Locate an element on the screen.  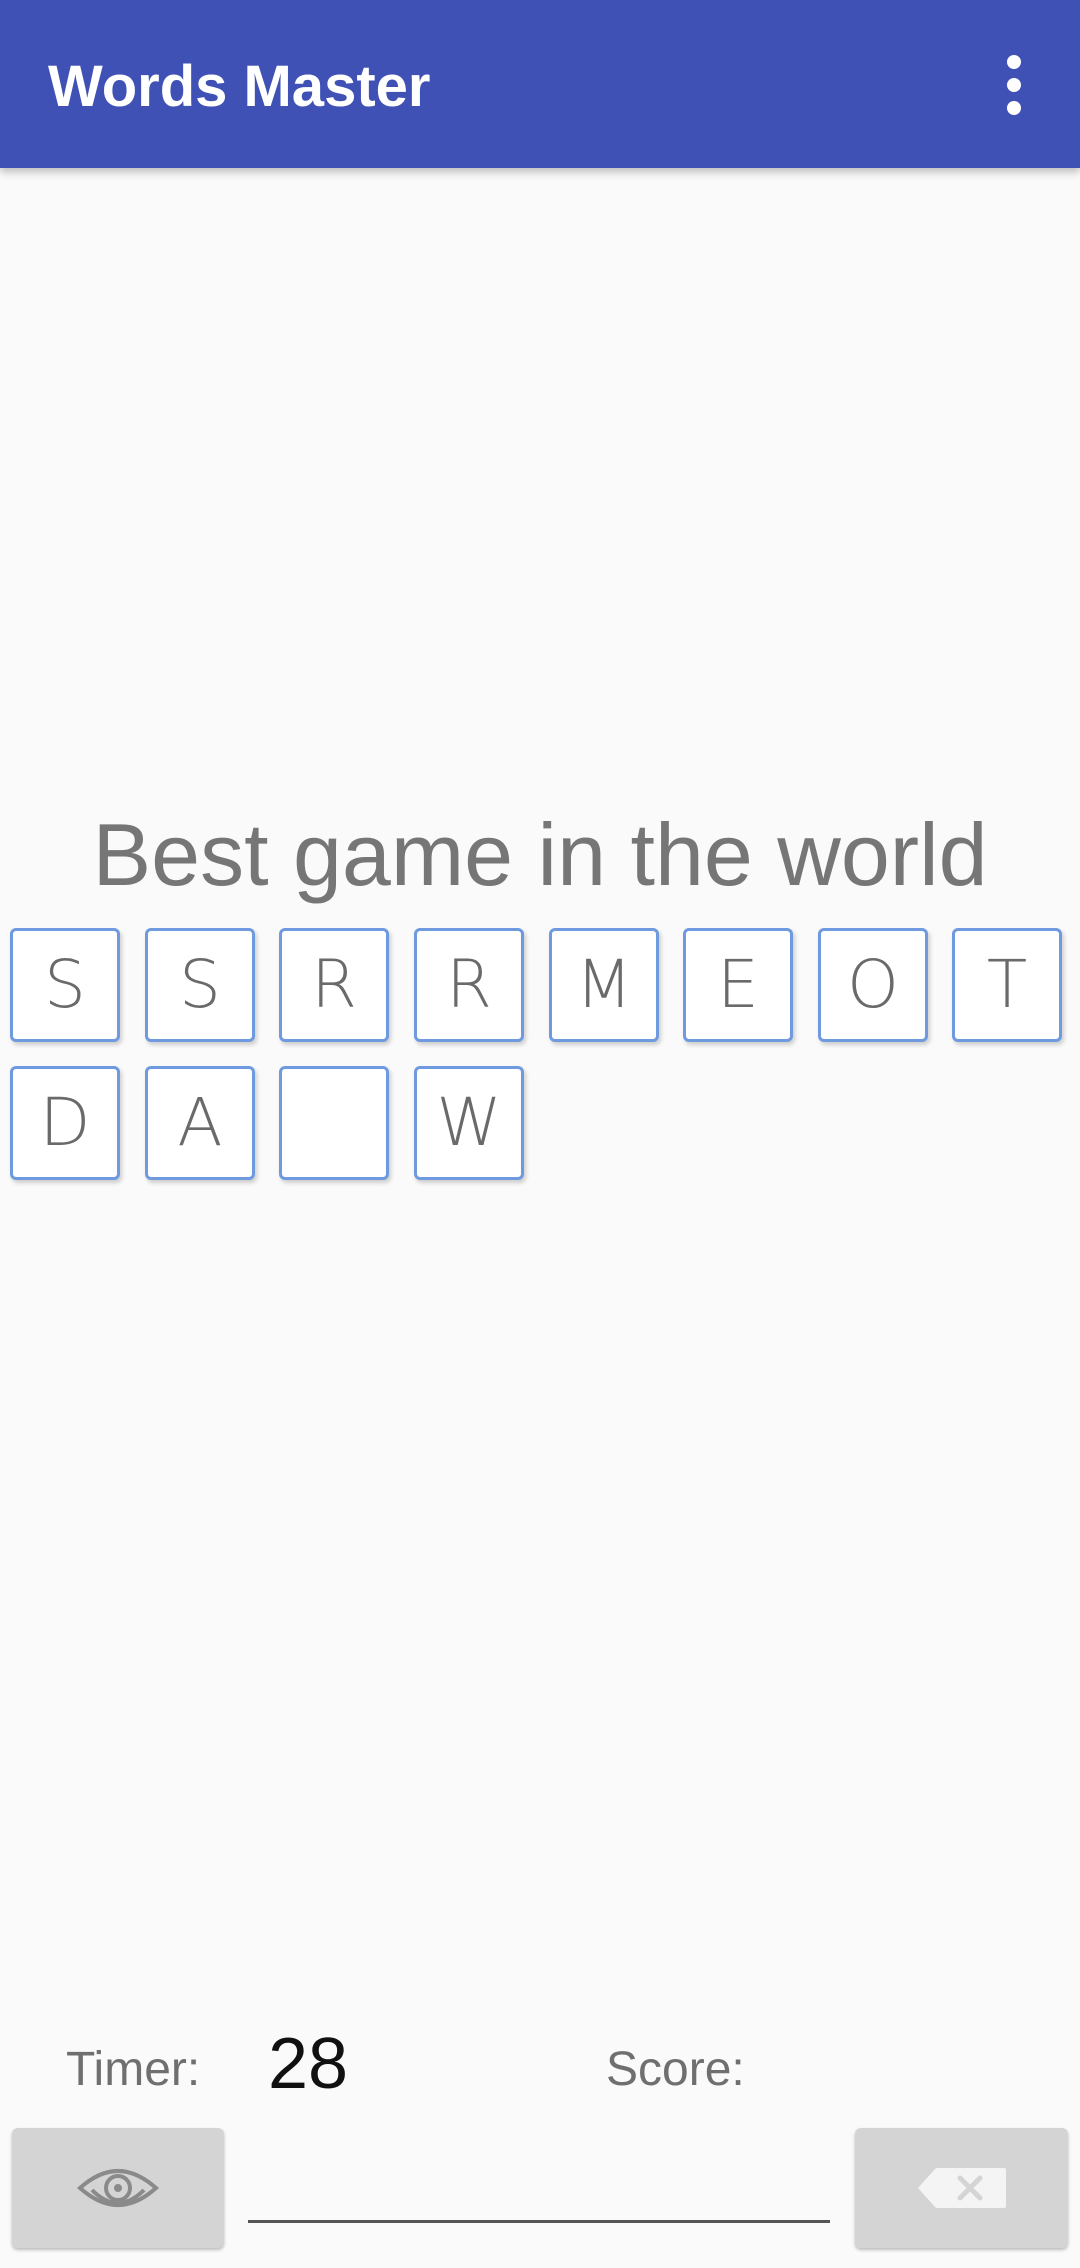
reveal-button is located at coordinates (118, 2188).